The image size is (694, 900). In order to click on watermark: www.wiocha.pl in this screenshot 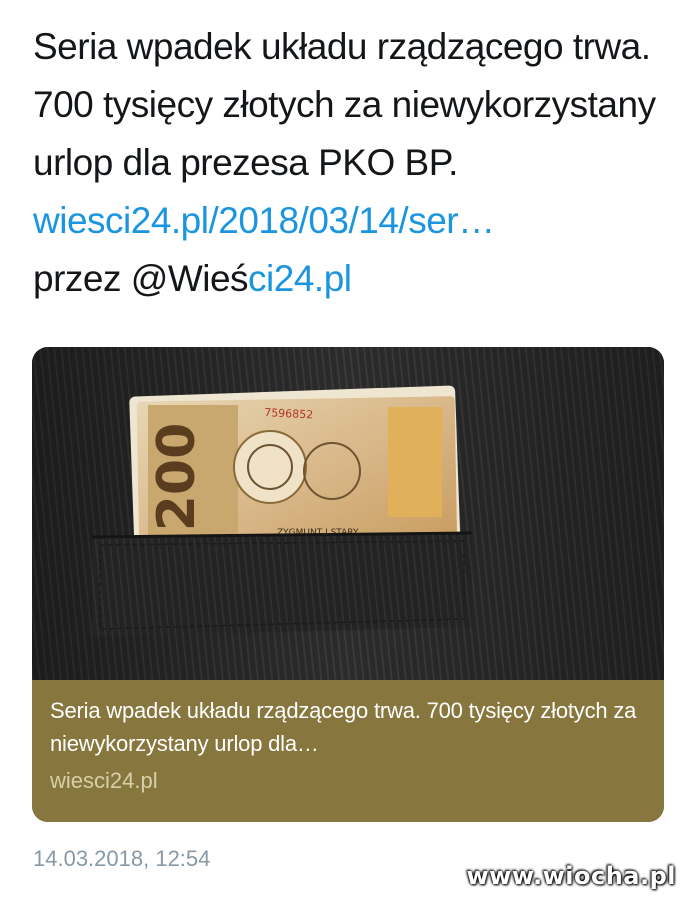, I will do `click(571, 876)`.